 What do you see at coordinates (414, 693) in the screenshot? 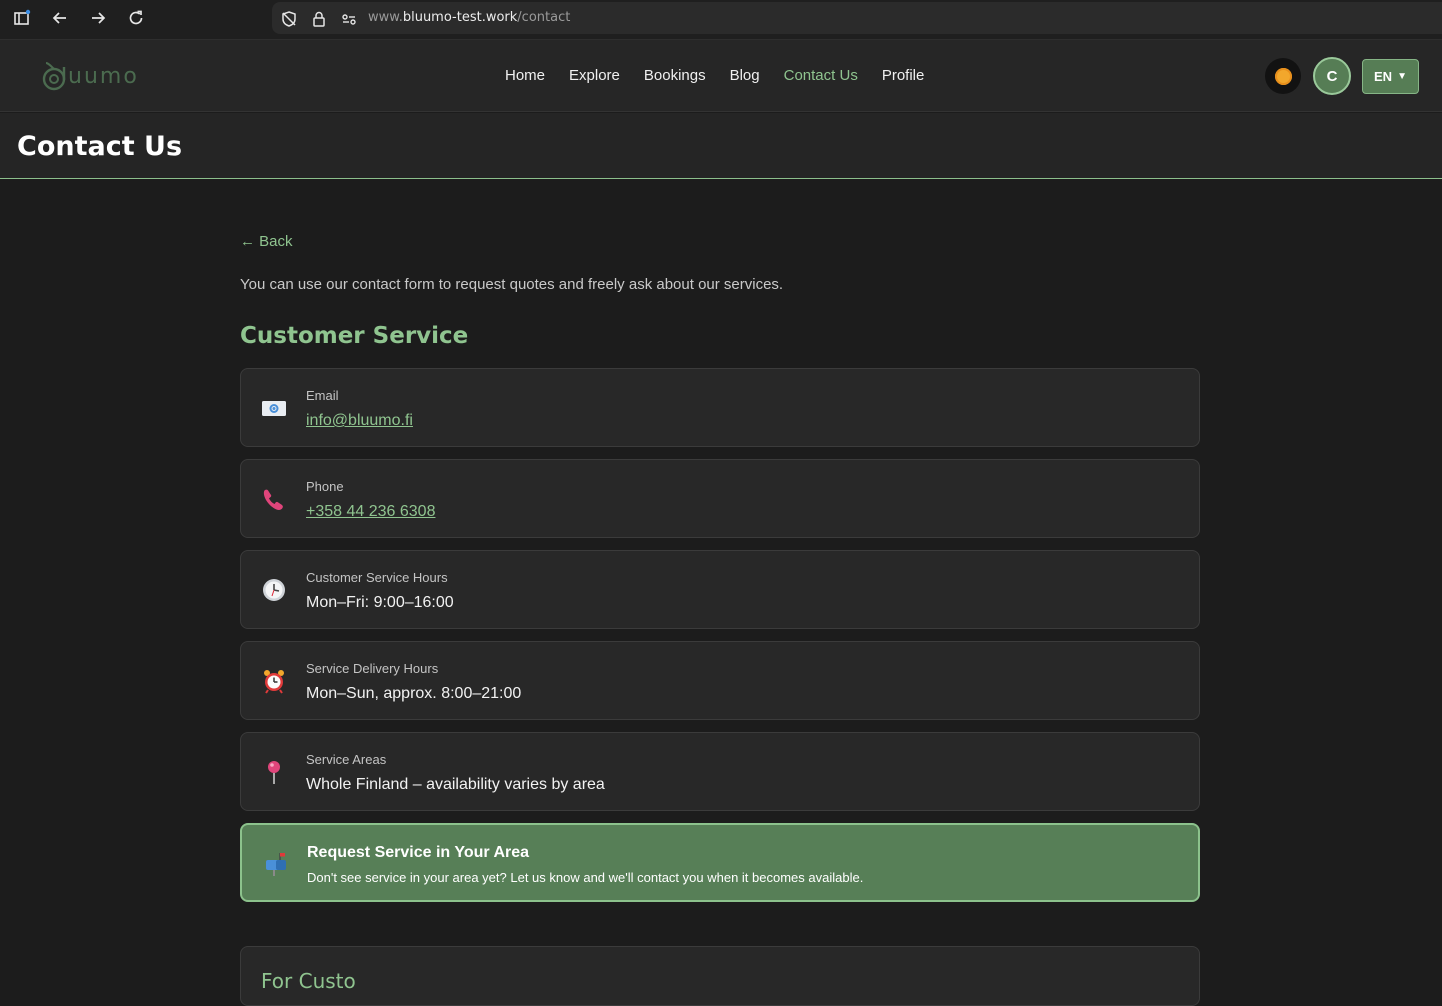
I see `card-value: Mon–Sun, approx. 8:00–21:00` at bounding box center [414, 693].